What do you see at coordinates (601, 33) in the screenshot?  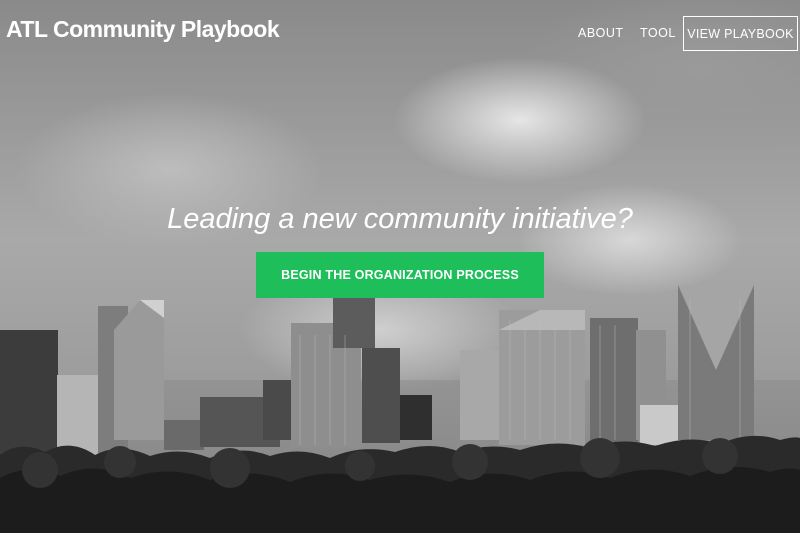 I see `nav-about-link: ABOUT` at bounding box center [601, 33].